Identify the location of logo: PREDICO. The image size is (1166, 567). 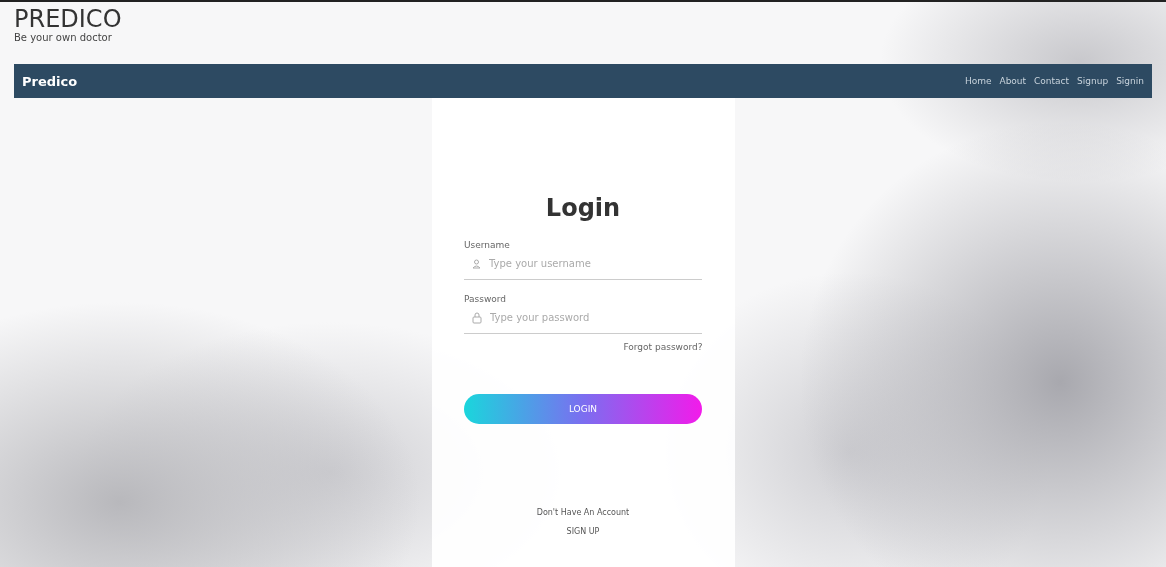
(68, 19).